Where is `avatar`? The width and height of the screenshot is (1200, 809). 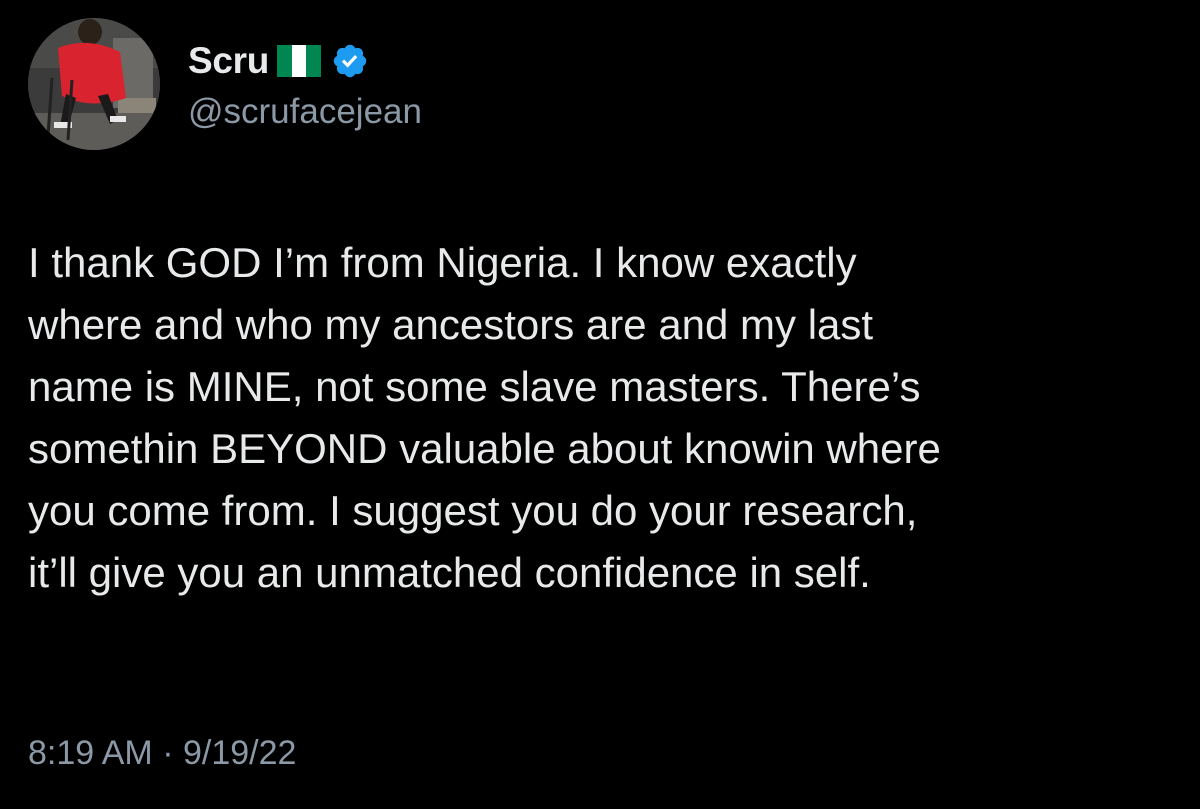 avatar is located at coordinates (94, 84).